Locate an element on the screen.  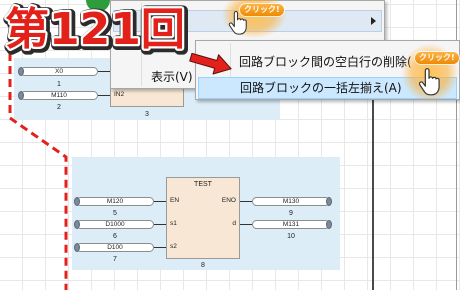
function-block-name: TEST is located at coordinates (203, 184).